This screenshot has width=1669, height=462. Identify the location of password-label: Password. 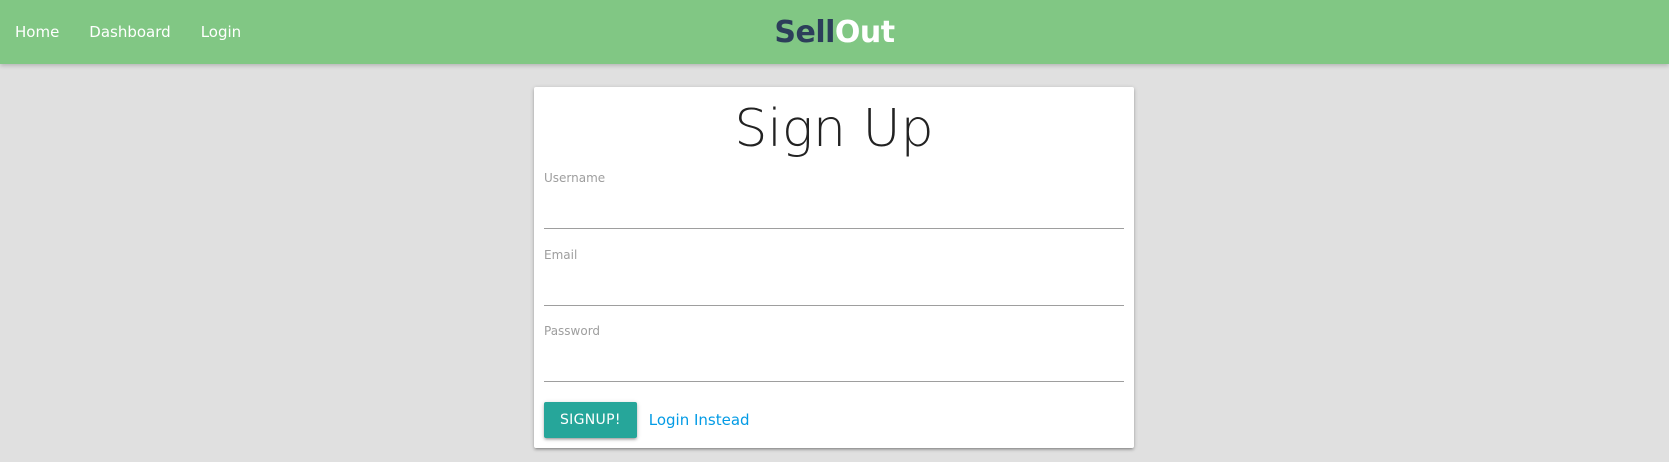
(572, 331).